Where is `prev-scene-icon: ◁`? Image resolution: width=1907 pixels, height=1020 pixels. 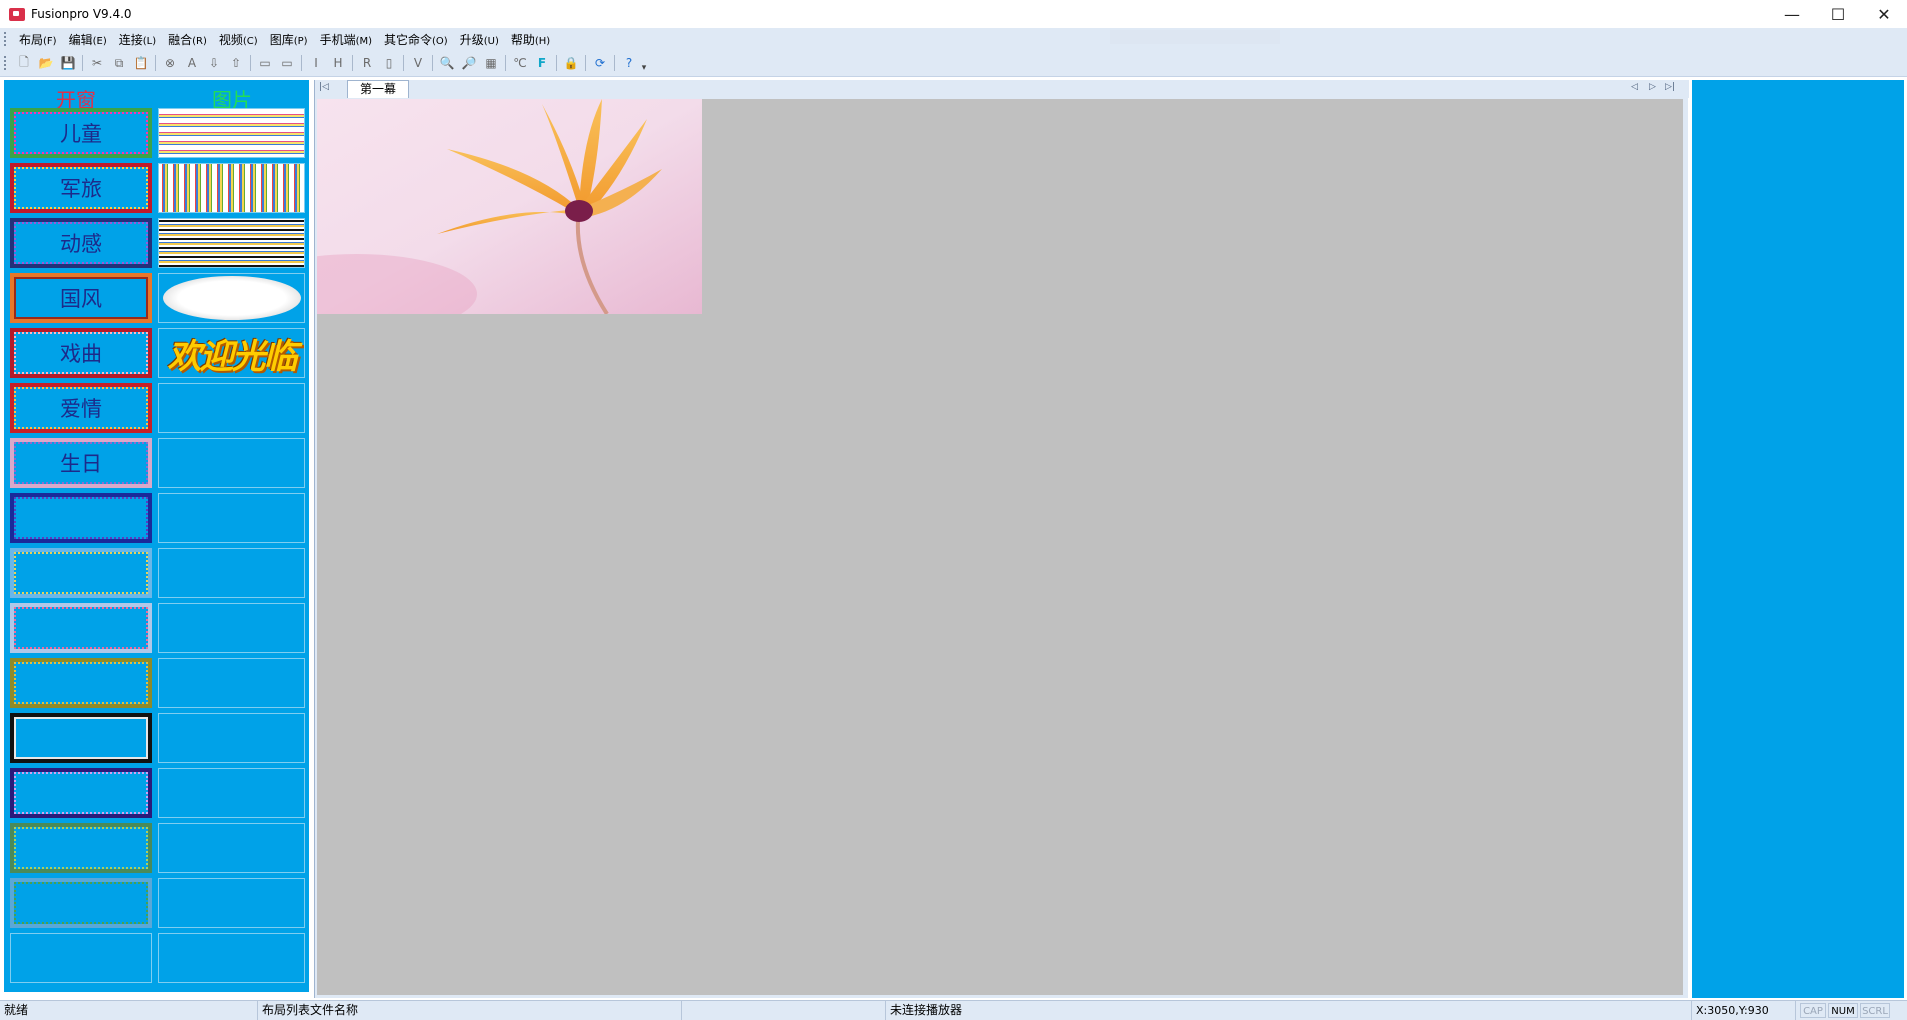
prev-scene-icon: ◁ is located at coordinates (1634, 87).